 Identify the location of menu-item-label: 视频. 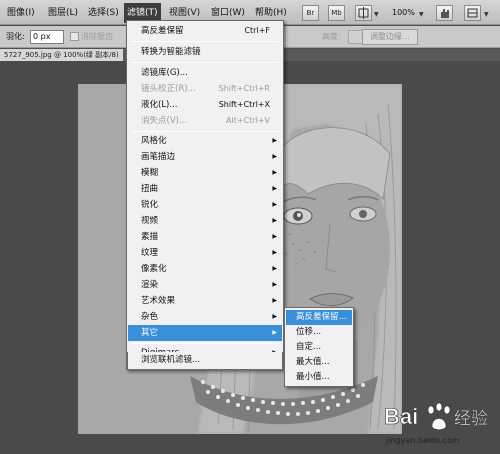
(150, 221).